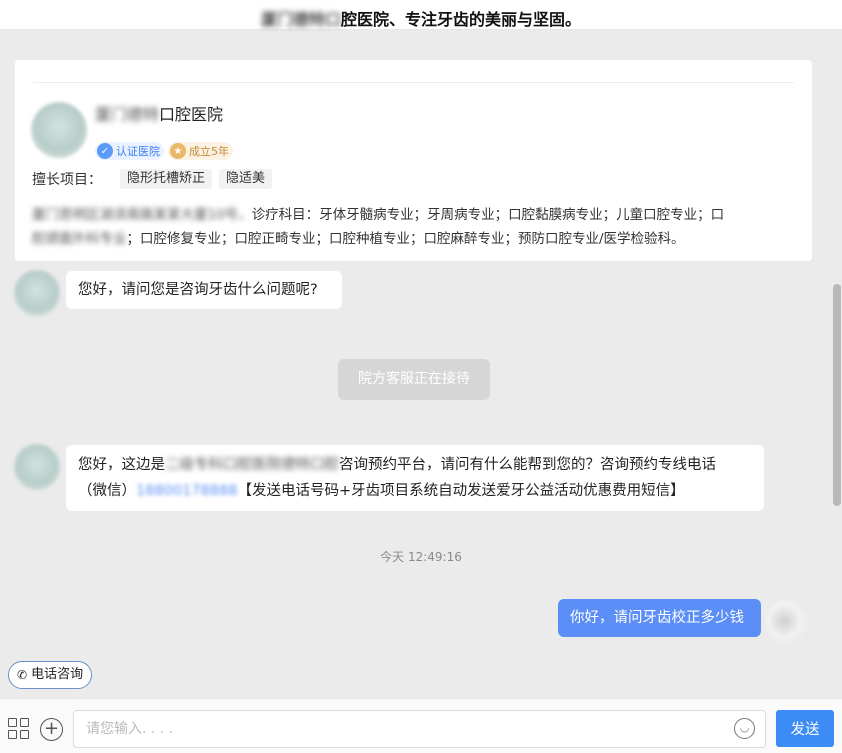  I want to click on message-input, so click(419, 729).